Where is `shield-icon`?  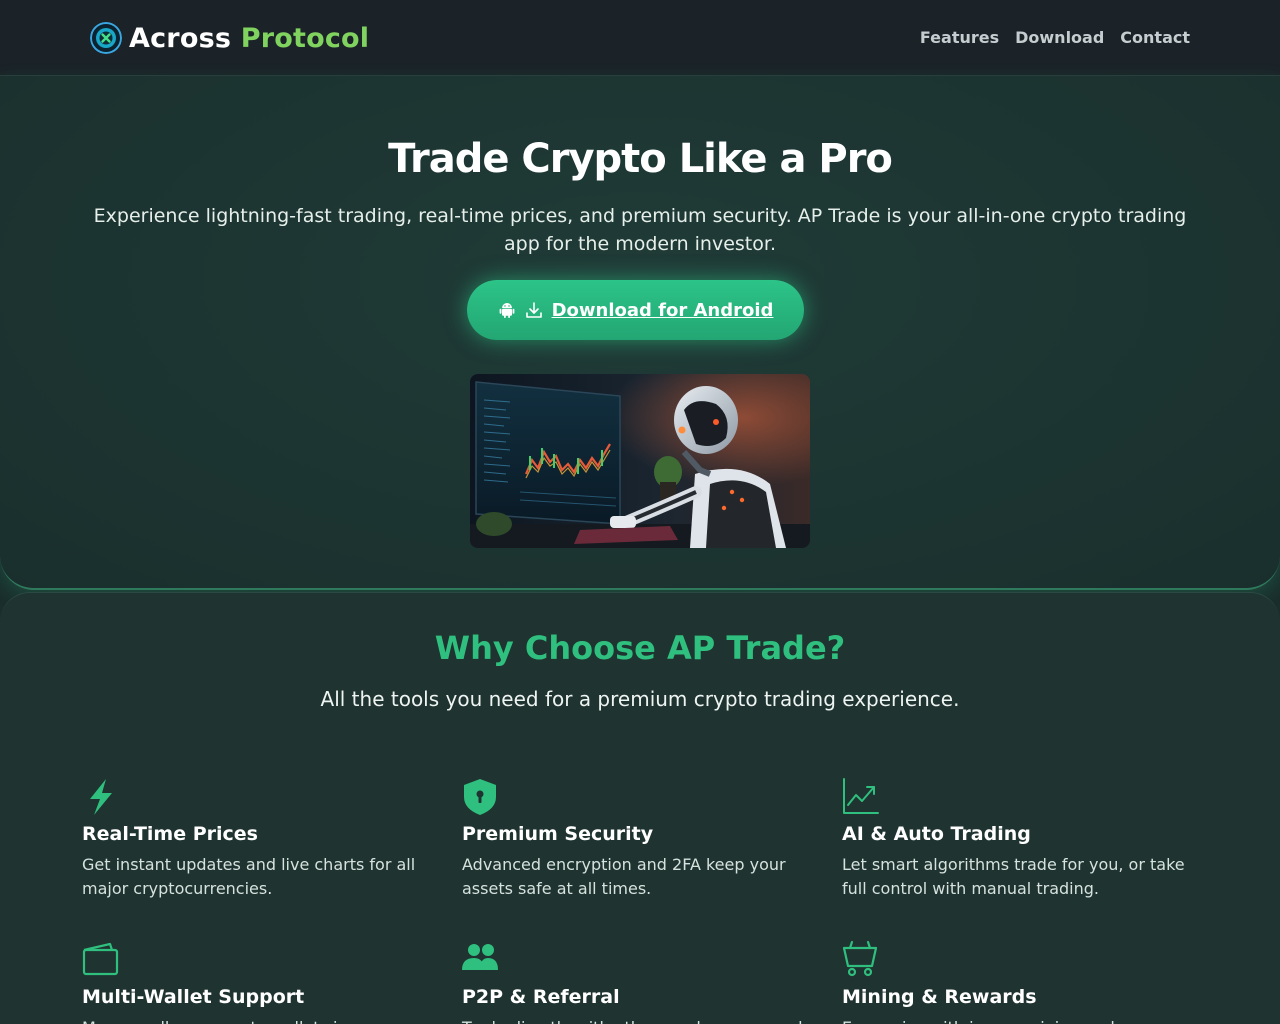 shield-icon is located at coordinates (480, 797).